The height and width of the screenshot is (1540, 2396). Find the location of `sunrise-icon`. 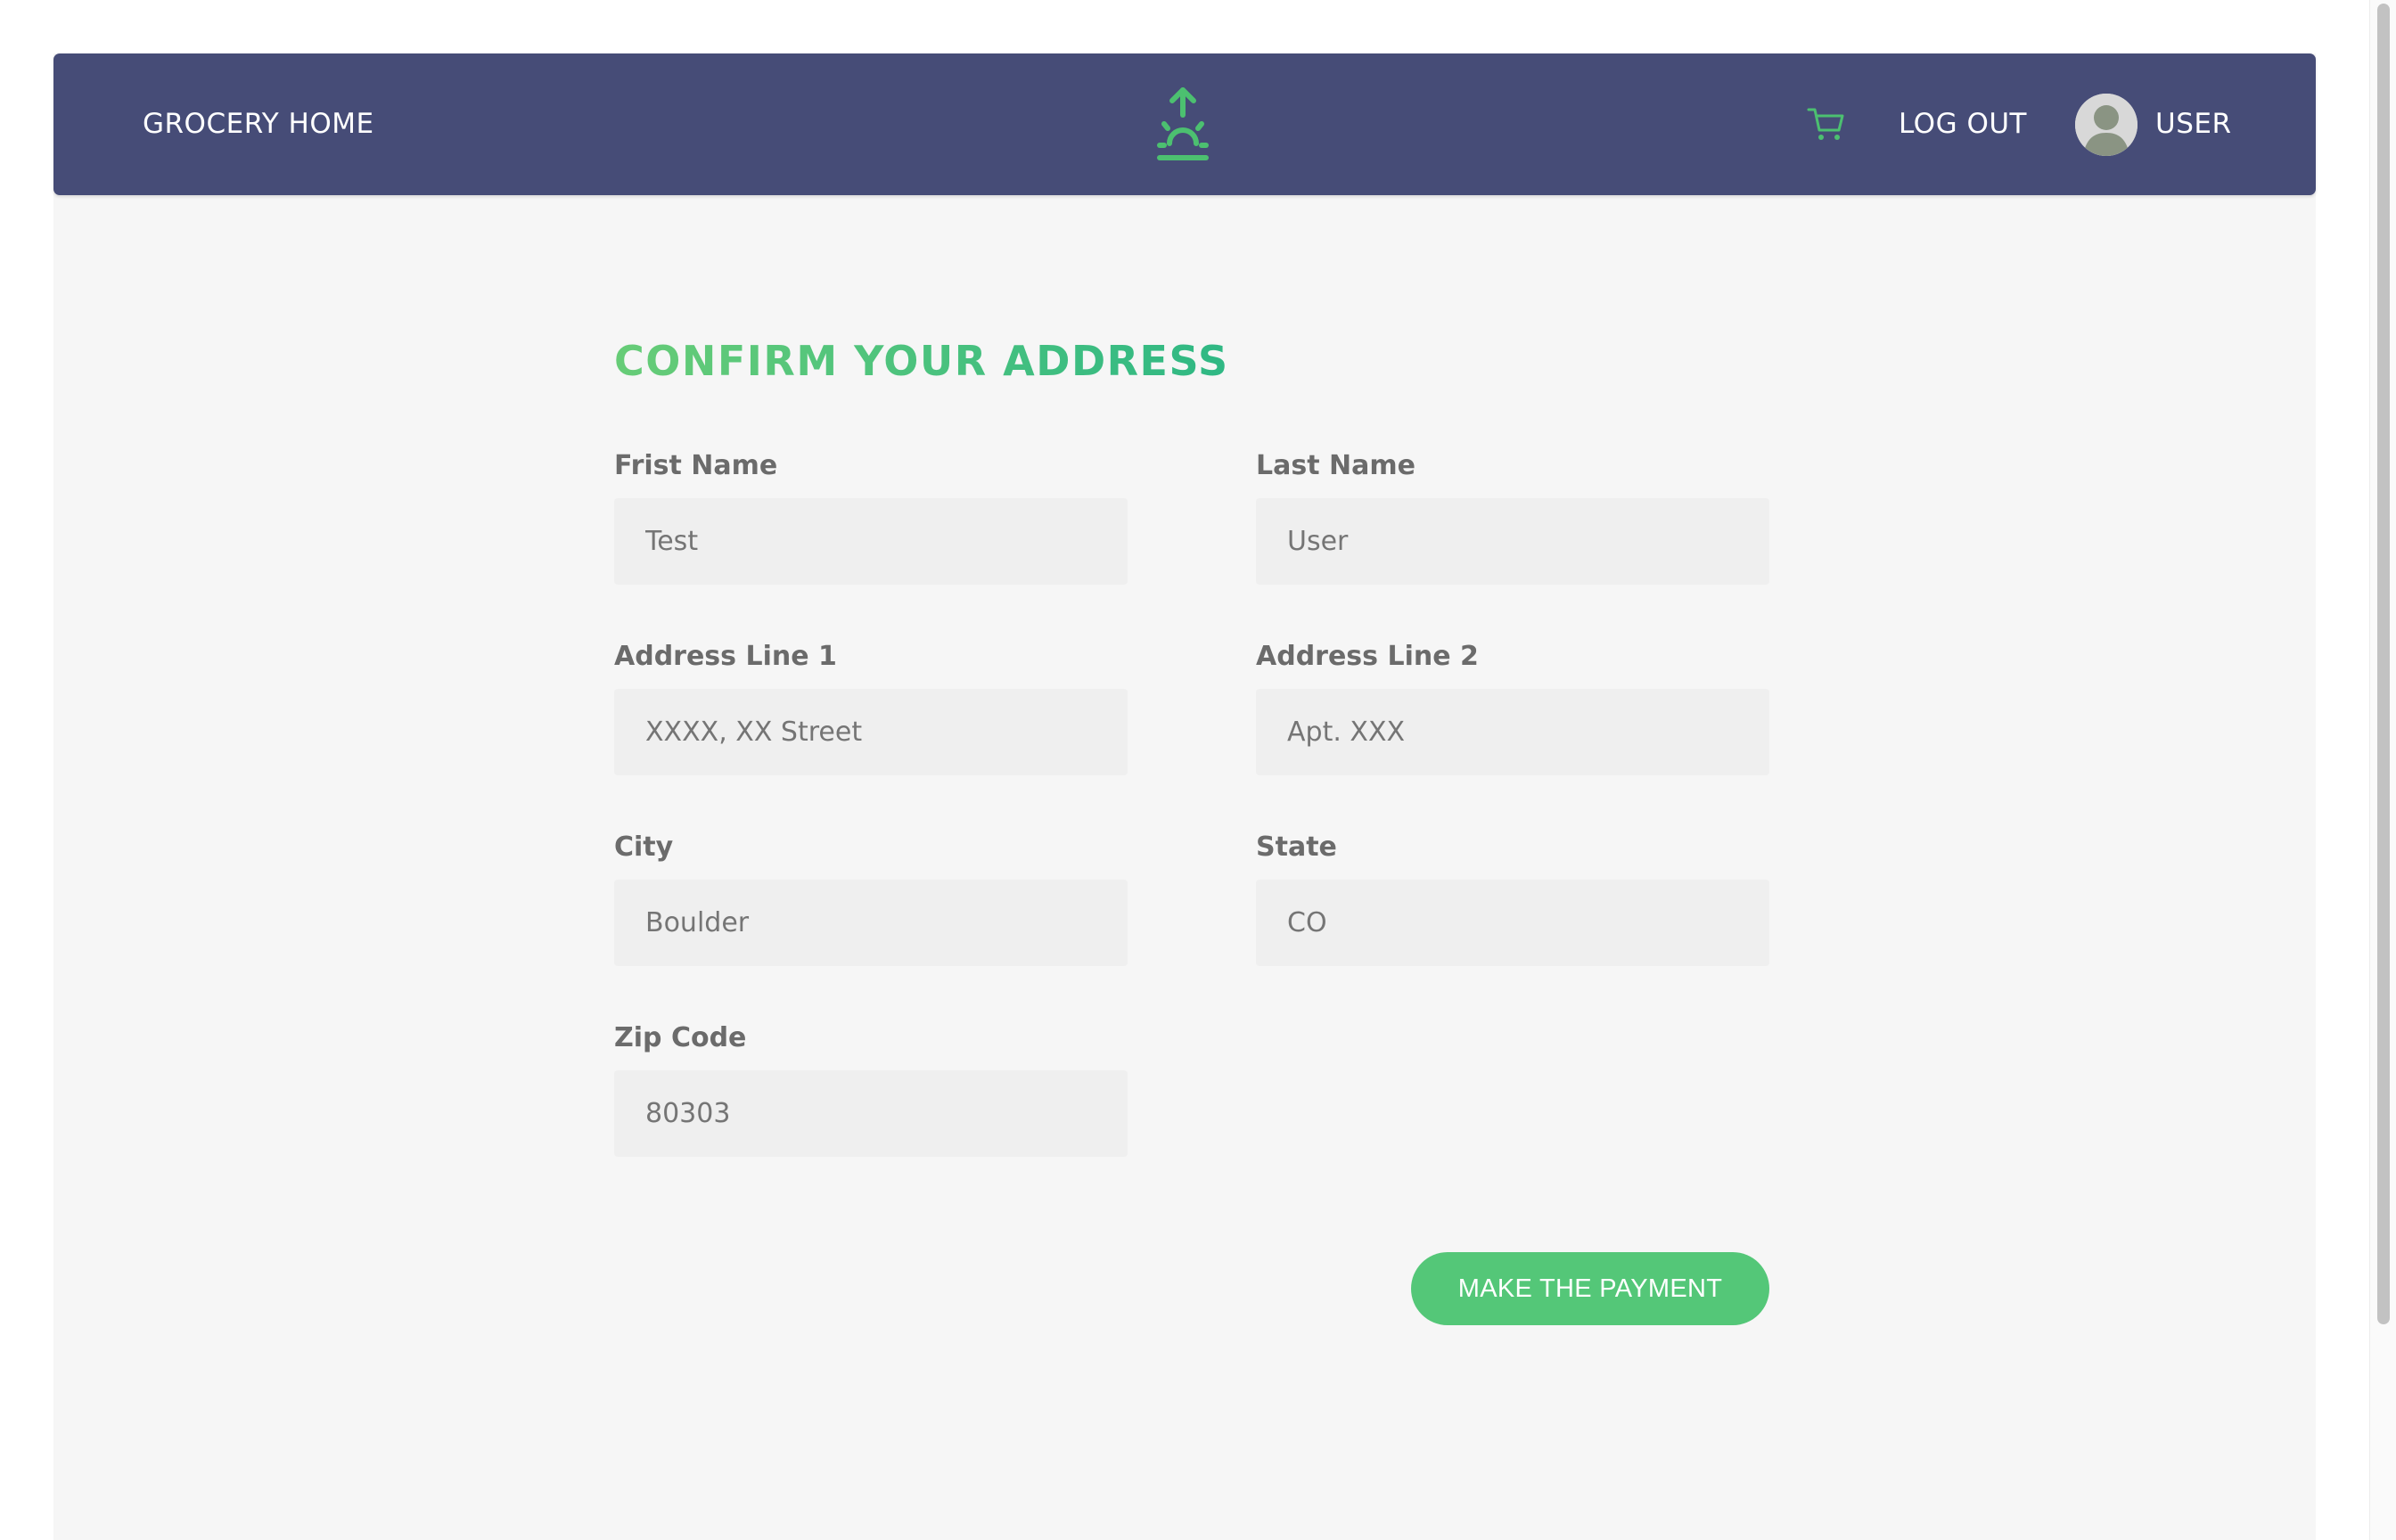

sunrise-icon is located at coordinates (1183, 125).